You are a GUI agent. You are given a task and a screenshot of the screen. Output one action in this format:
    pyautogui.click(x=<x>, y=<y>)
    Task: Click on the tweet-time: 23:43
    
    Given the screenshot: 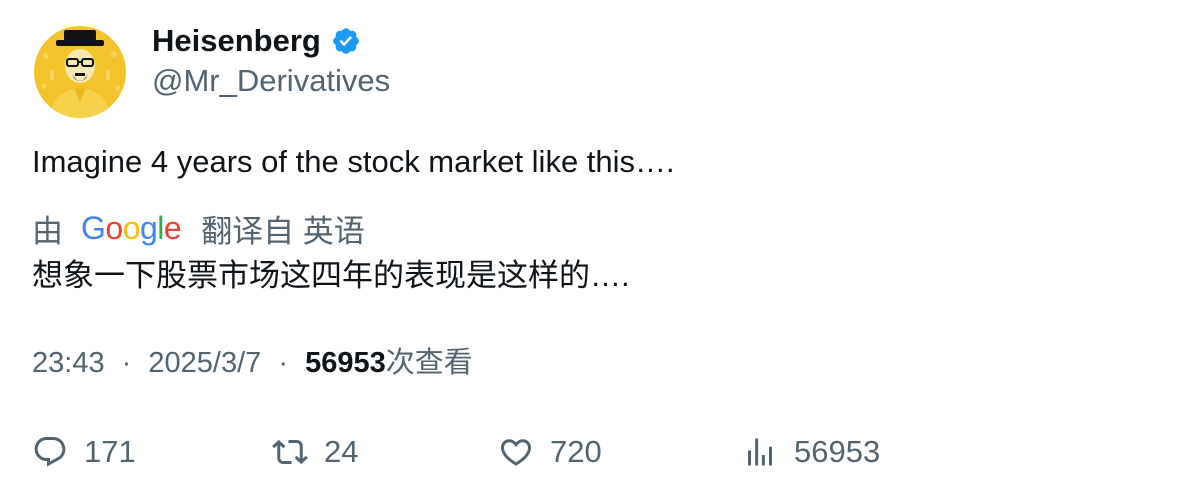 What is the action you would take?
    pyautogui.click(x=68, y=363)
    